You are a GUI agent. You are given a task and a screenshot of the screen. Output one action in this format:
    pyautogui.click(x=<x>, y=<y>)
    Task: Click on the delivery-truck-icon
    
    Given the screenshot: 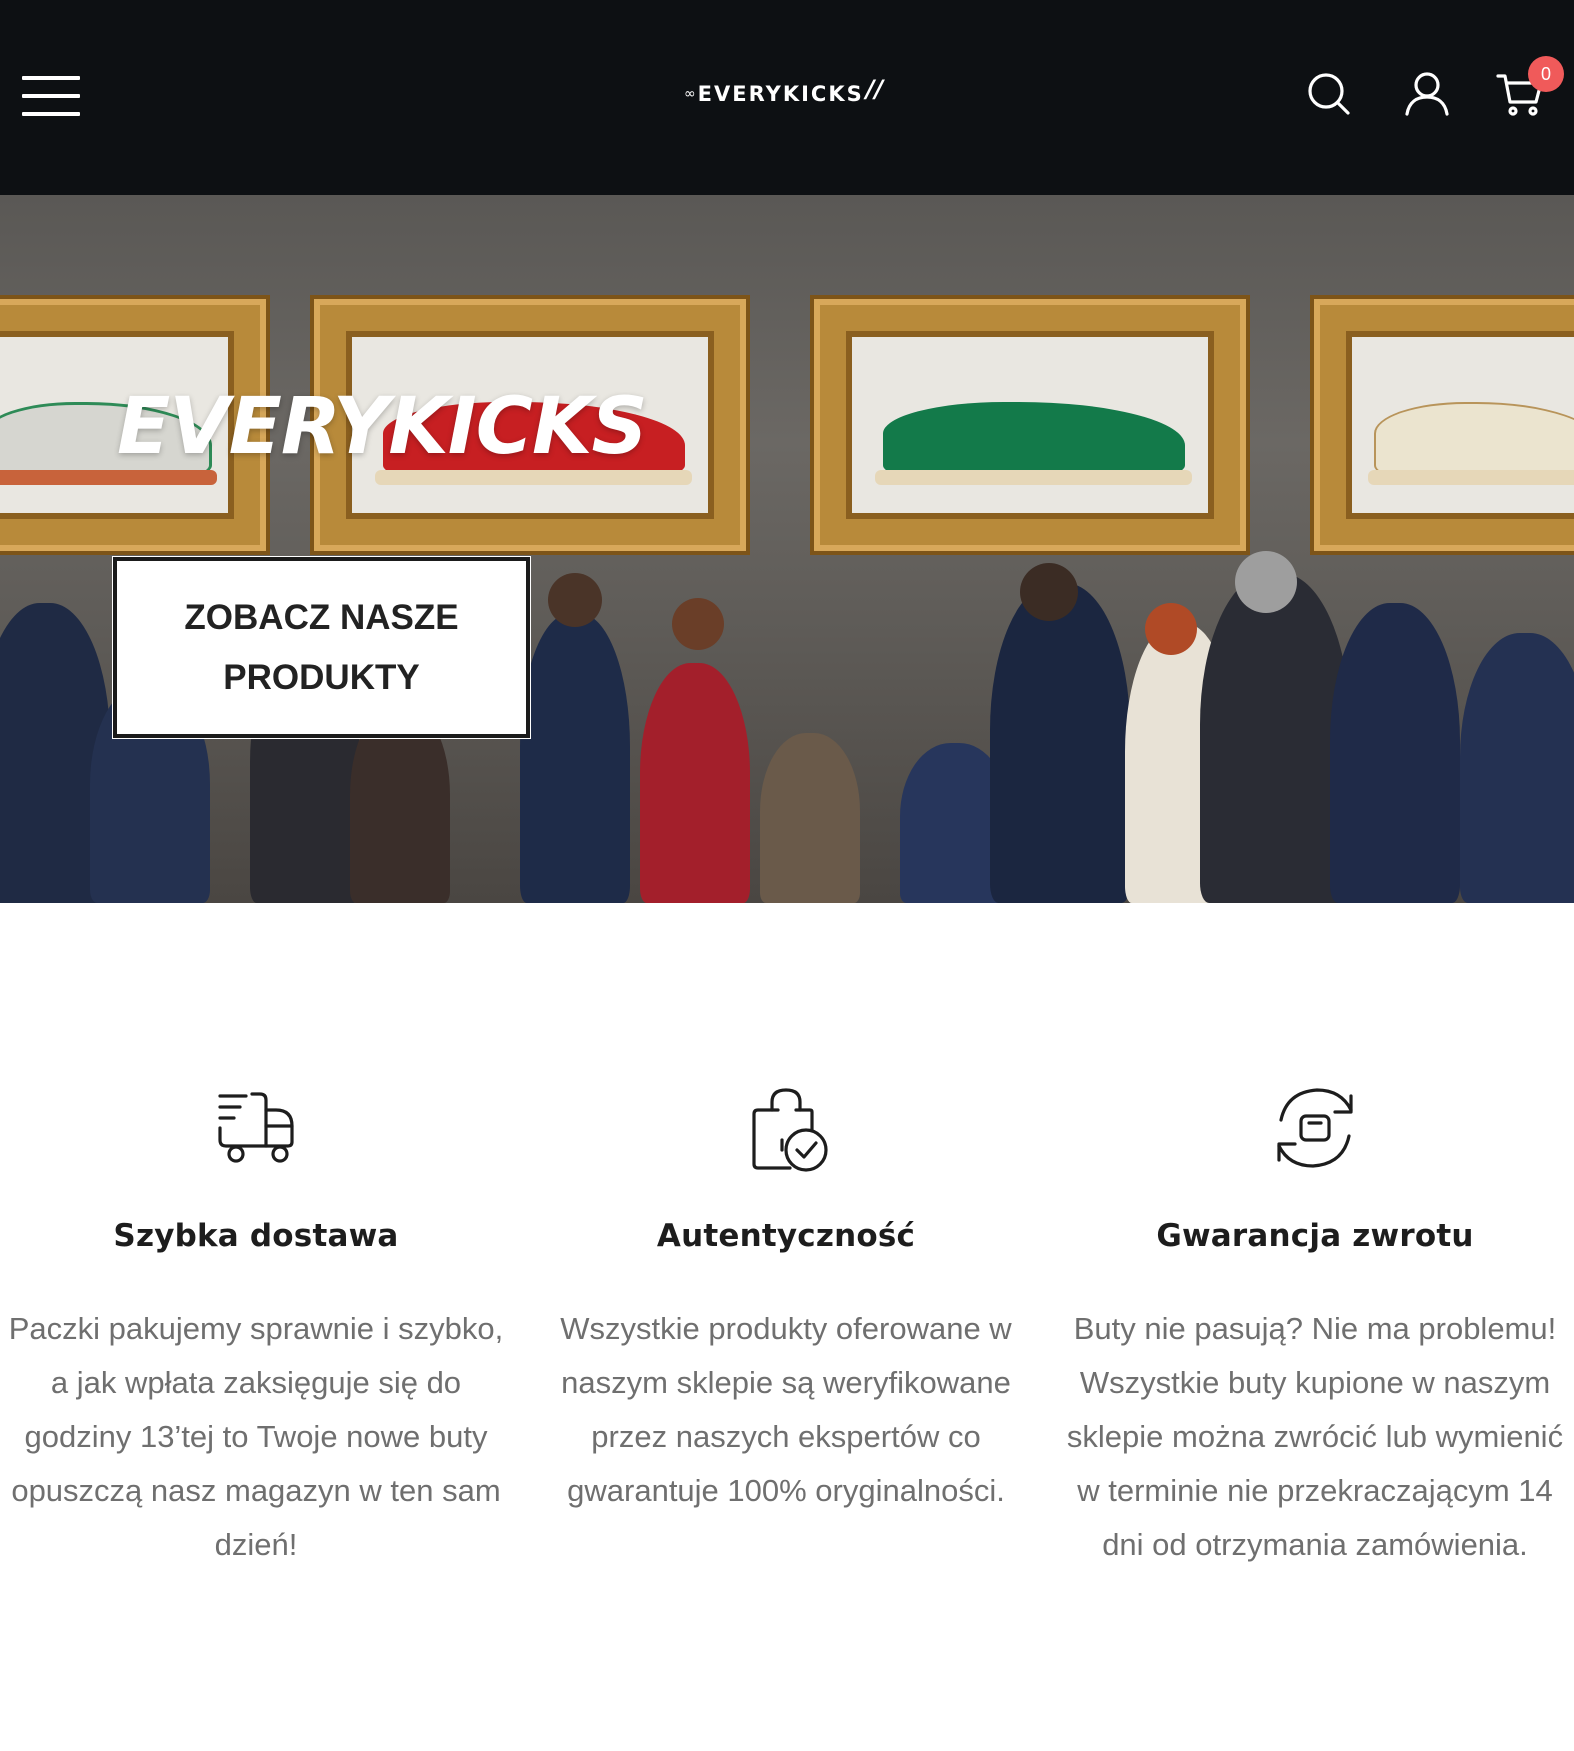 What is the action you would take?
    pyautogui.click(x=256, y=1128)
    